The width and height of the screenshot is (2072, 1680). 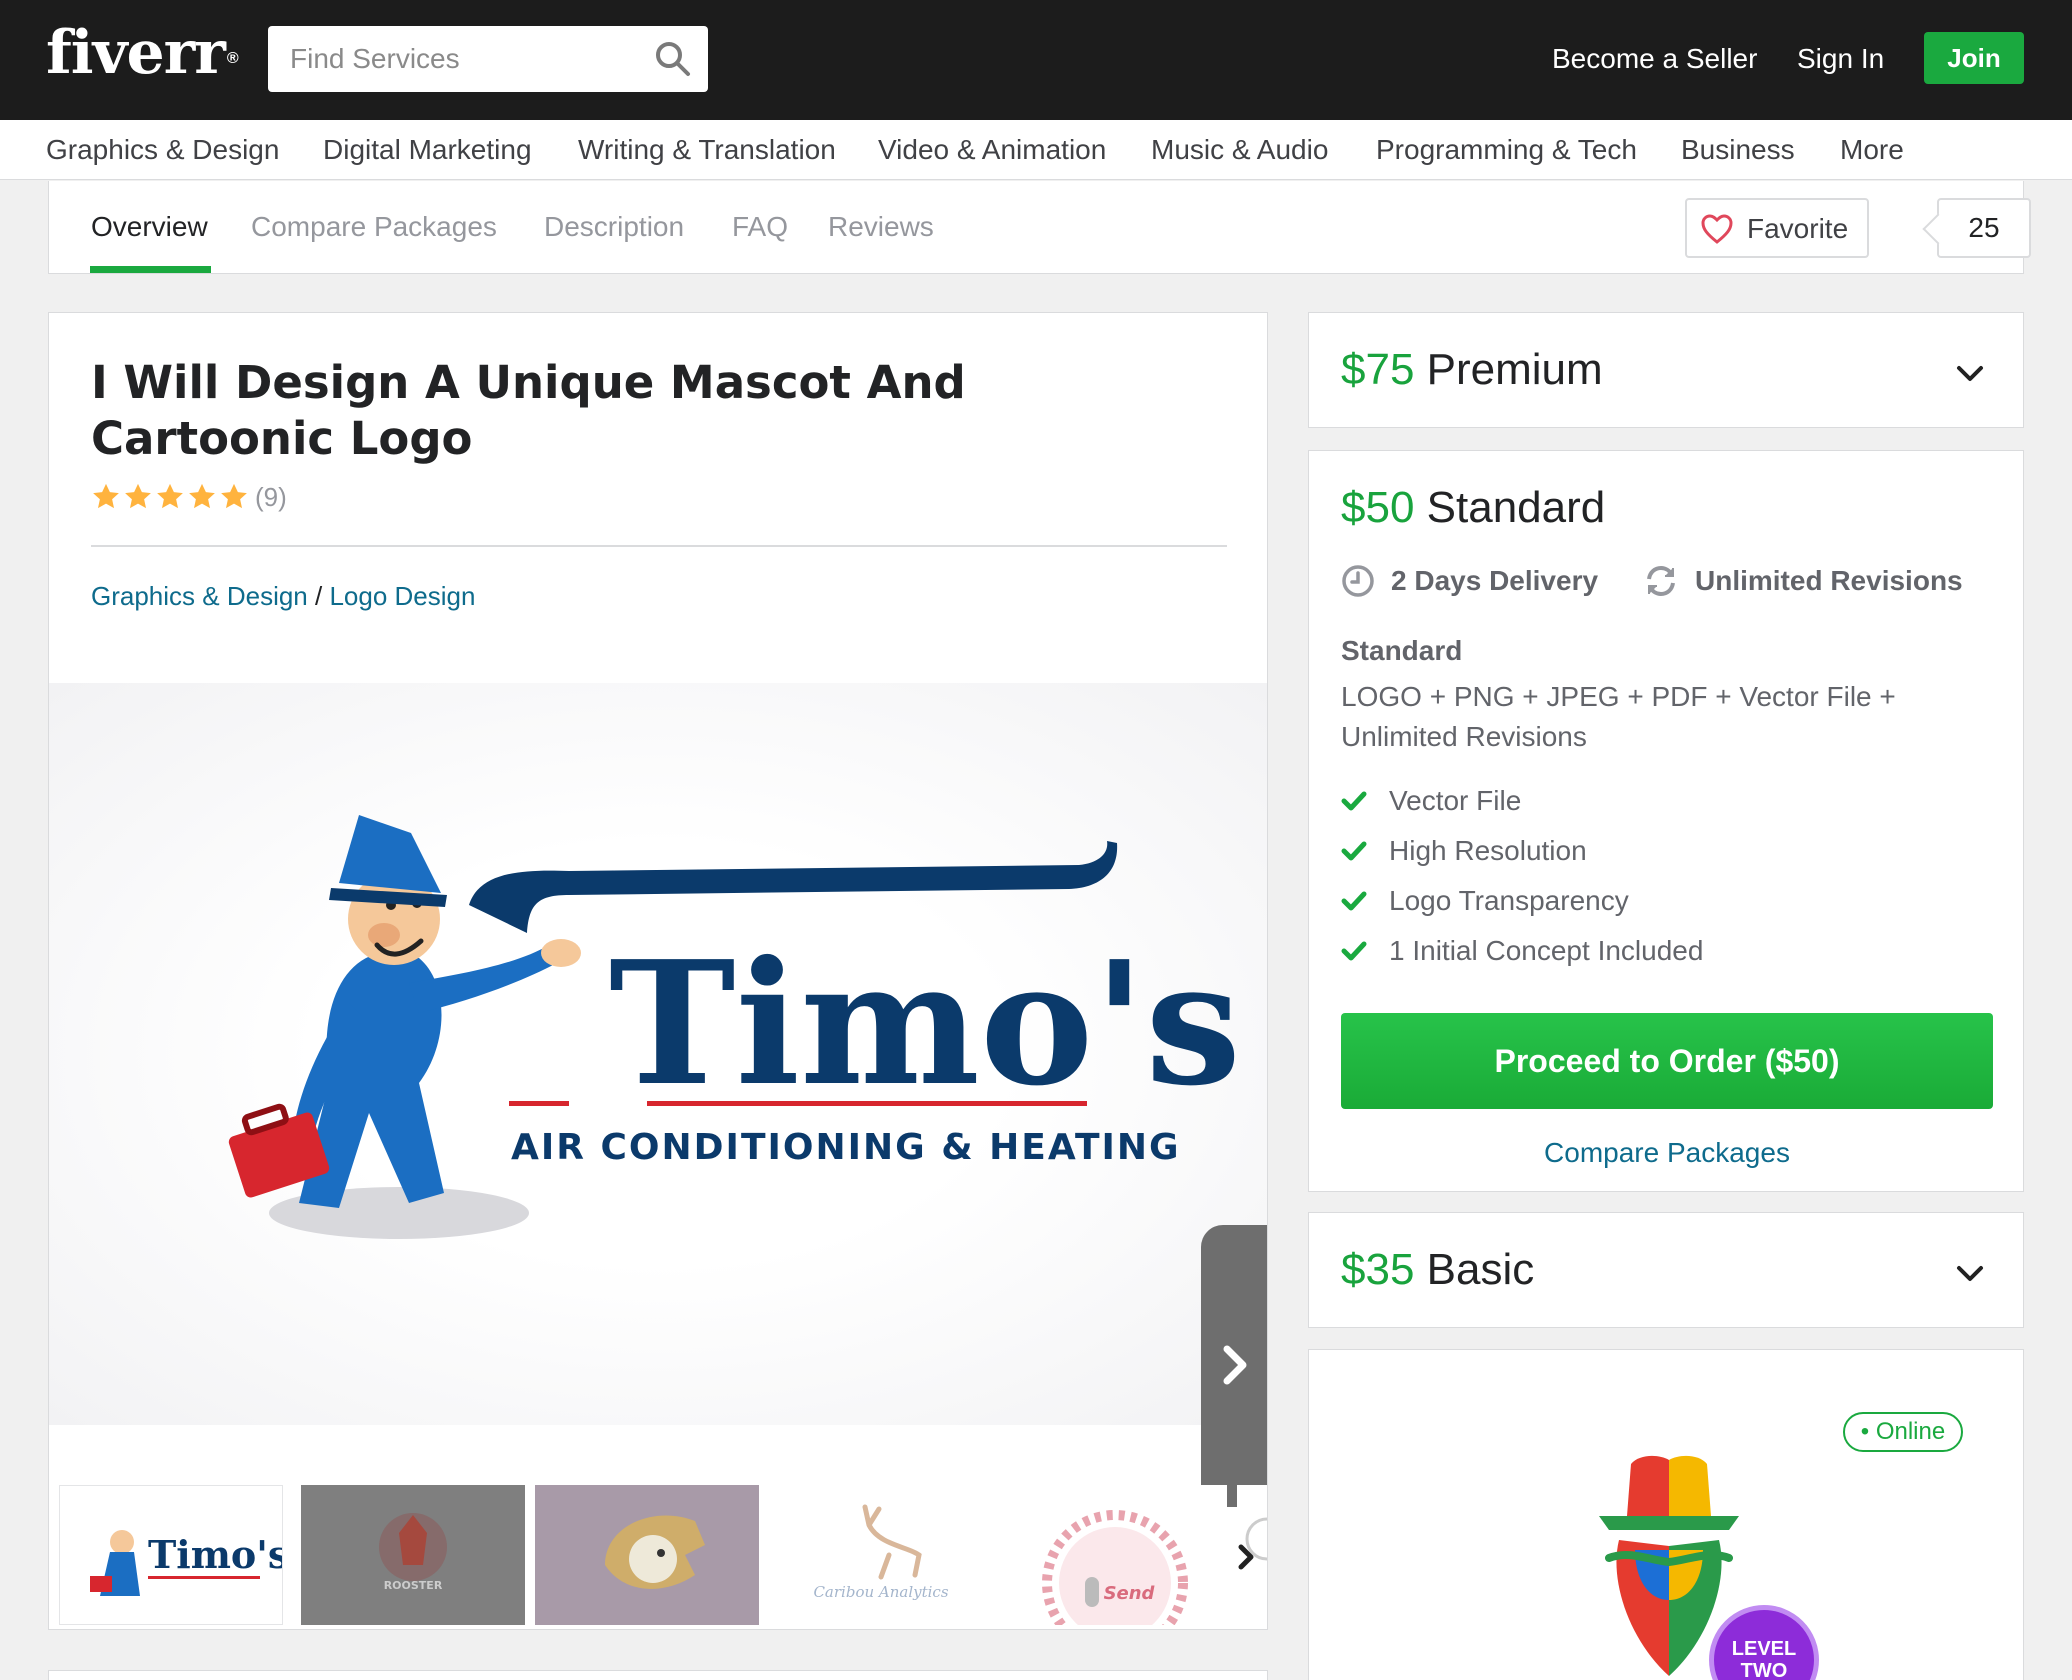 I want to click on package-label: Standard, so click(x=1402, y=650).